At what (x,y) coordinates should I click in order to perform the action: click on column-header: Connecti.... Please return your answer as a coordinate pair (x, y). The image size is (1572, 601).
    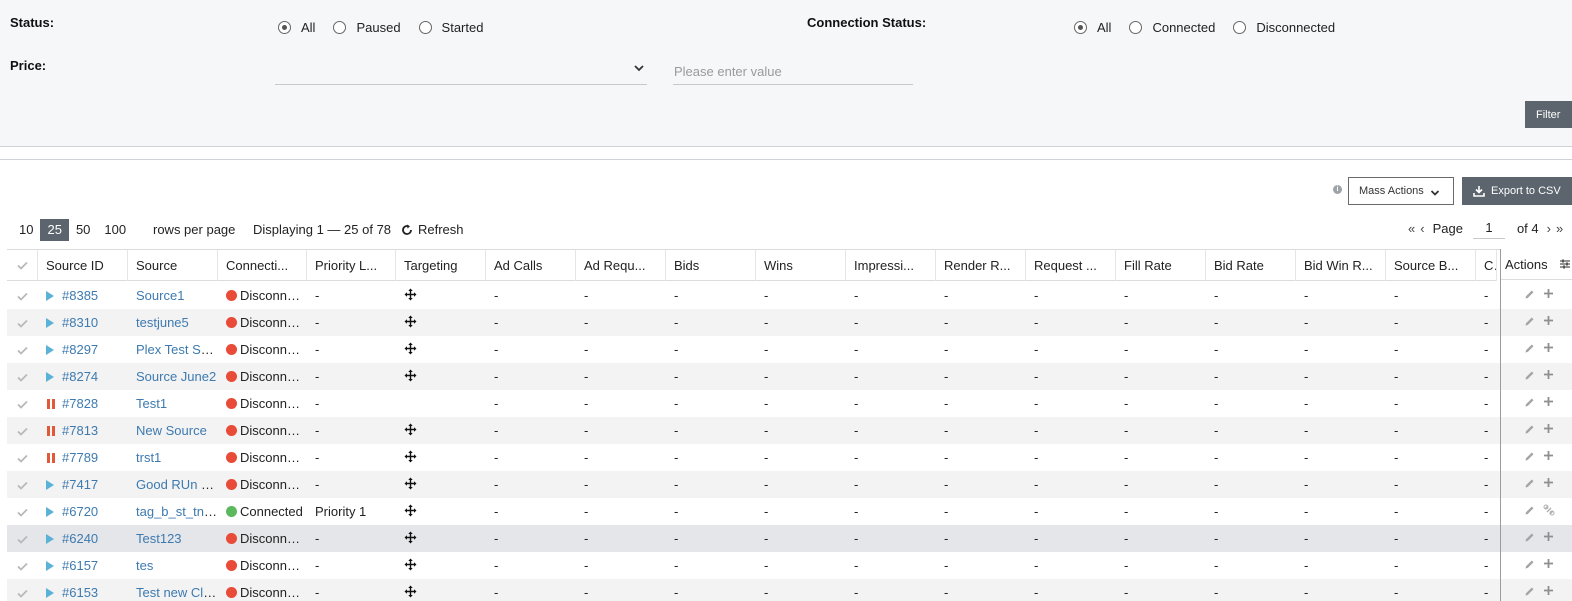
    Looking at the image, I should click on (262, 265).